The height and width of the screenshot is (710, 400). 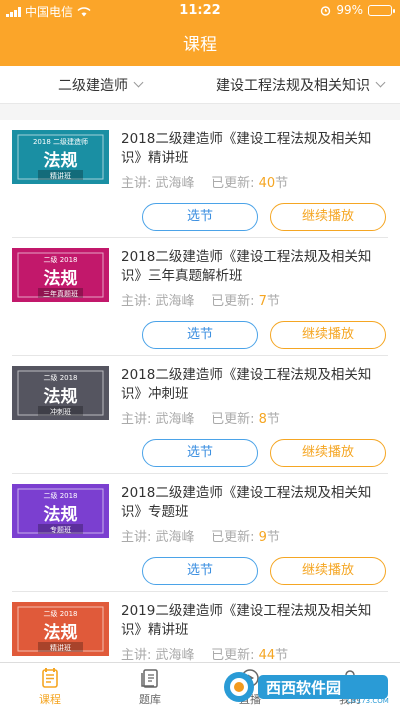 I want to click on course-title: 2018二级建造师《建设工程法规及相关知识》精讲班, so click(x=254, y=149).